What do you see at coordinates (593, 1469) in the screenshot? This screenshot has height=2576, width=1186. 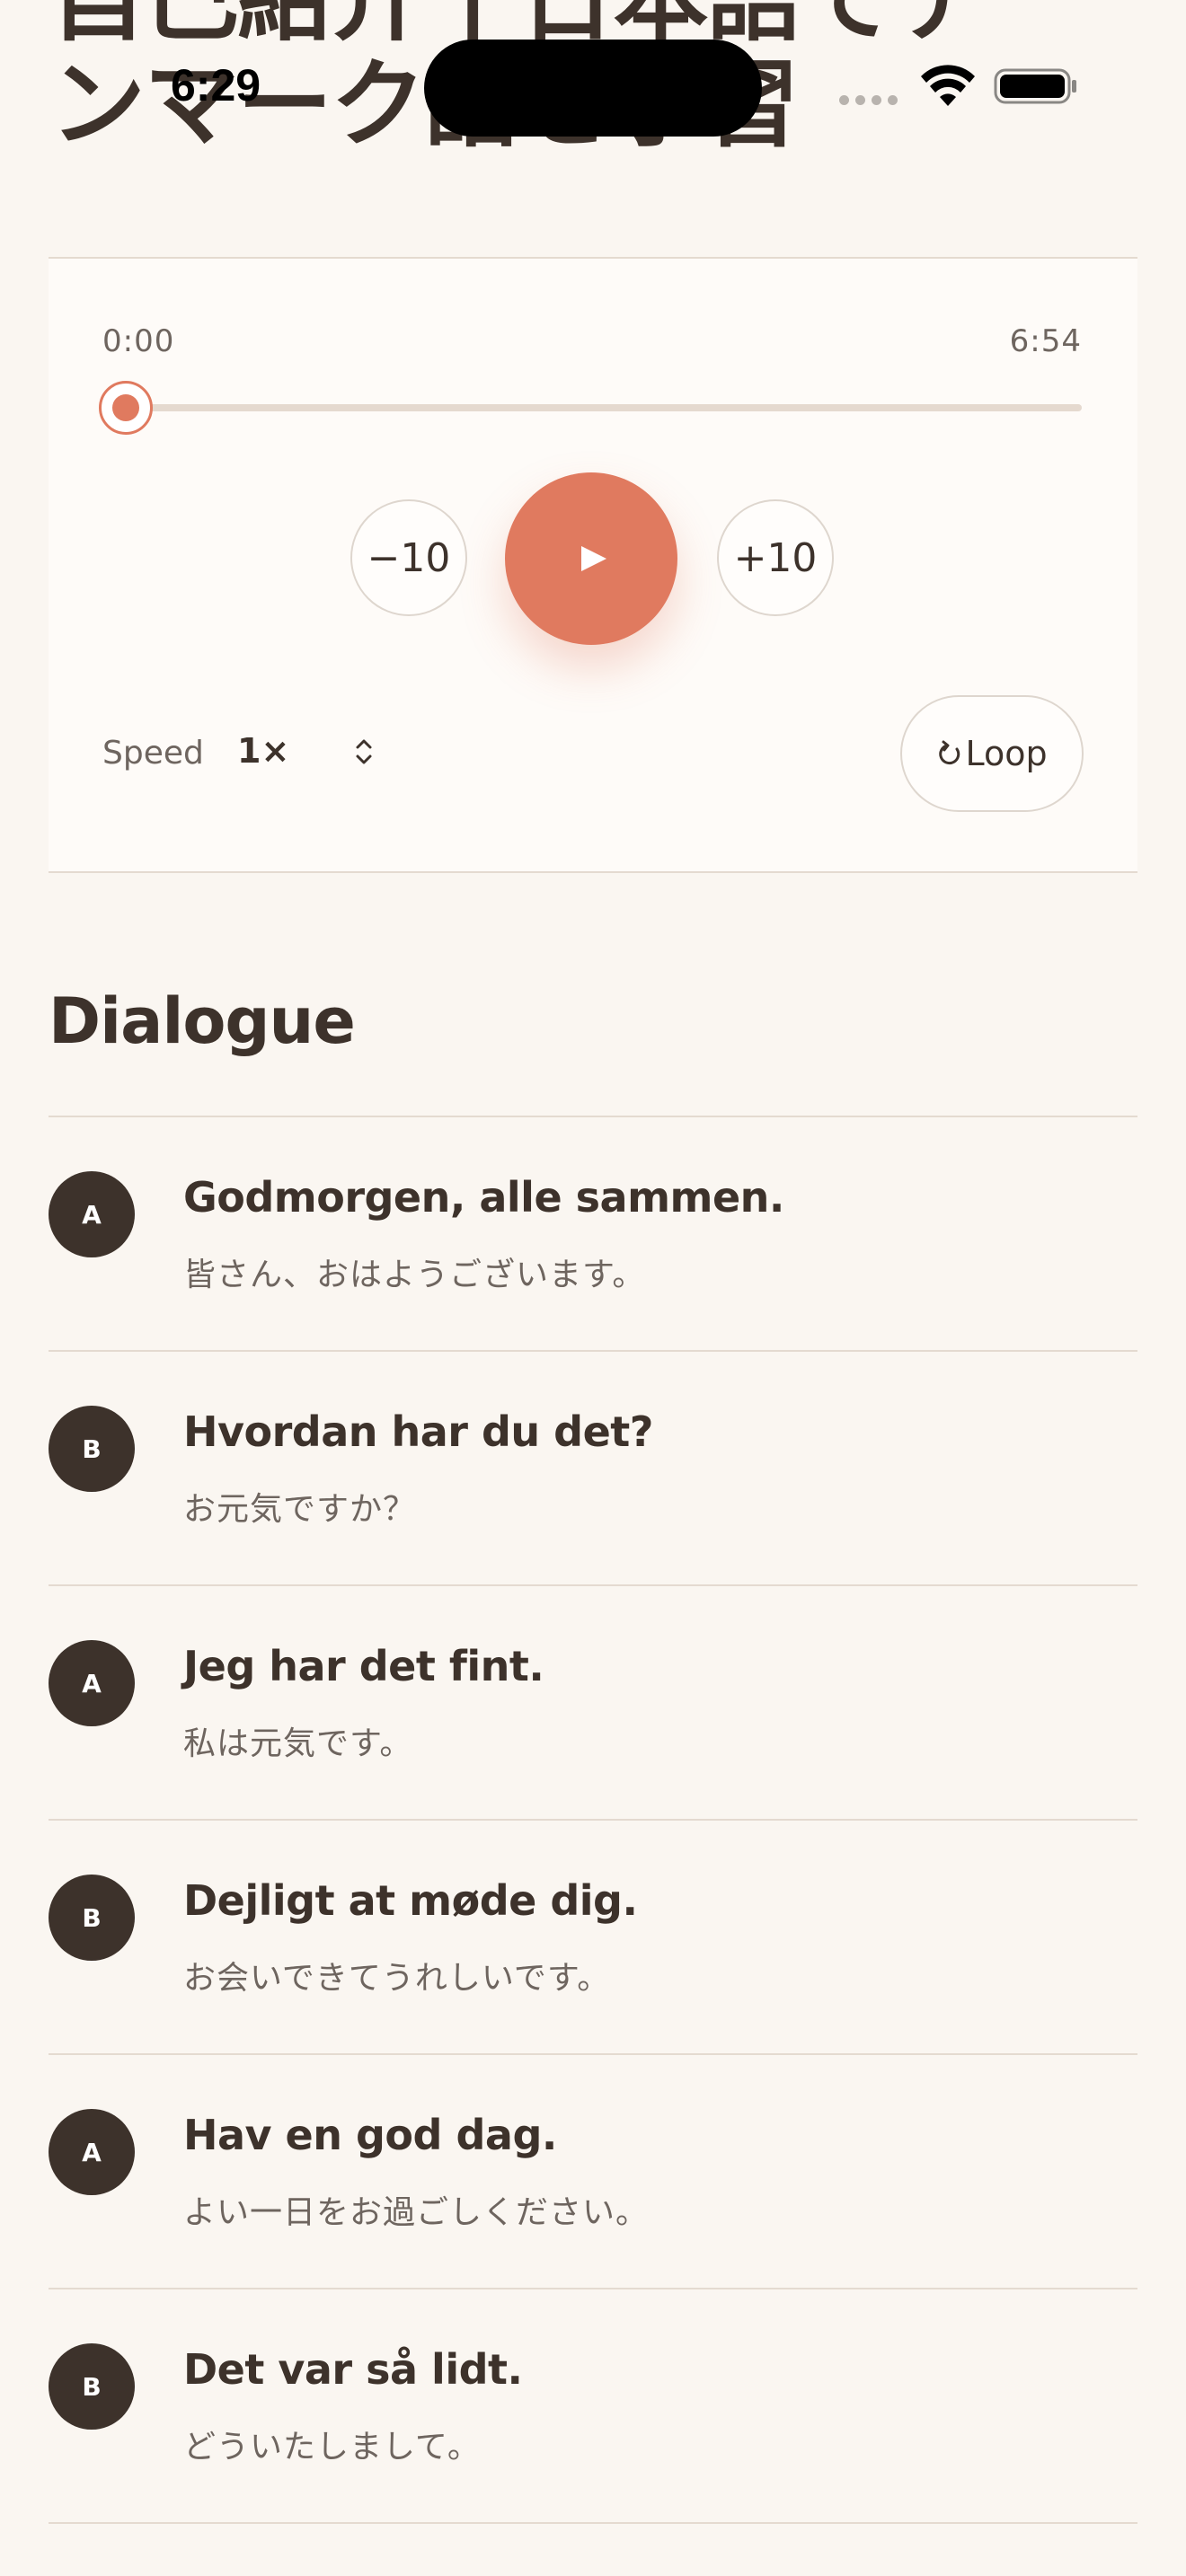 I see `dialogue-line: B Hvordan har du det? お元気ですか？` at bounding box center [593, 1469].